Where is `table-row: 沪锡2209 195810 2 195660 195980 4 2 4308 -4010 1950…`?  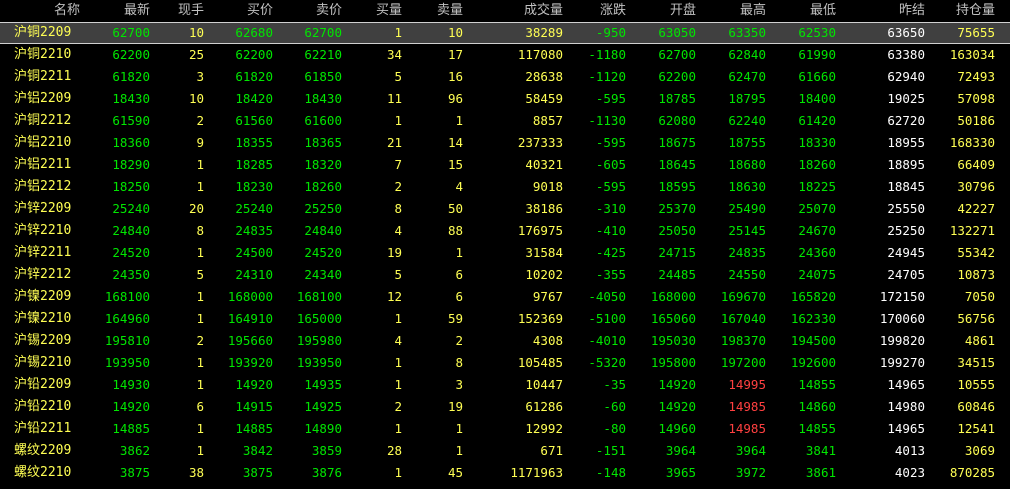
table-row: 沪锡2209 195810 2 195660 195980 4 2 4308 -4010 1950… is located at coordinates (505, 341).